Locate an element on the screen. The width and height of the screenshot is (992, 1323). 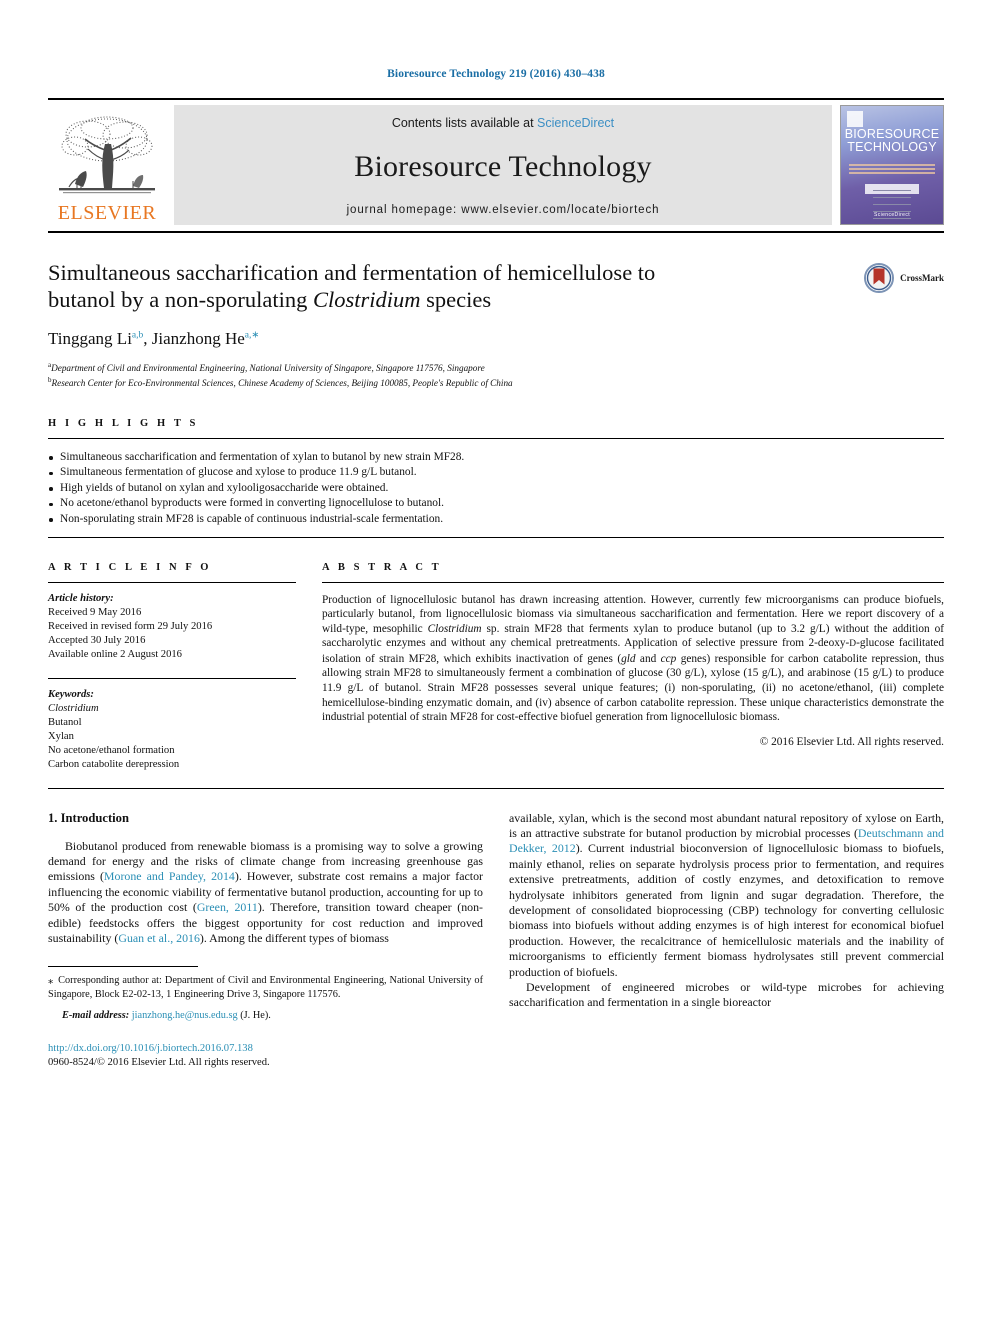
cover-footer: ScienceDirect is located at coordinates (892, 215).